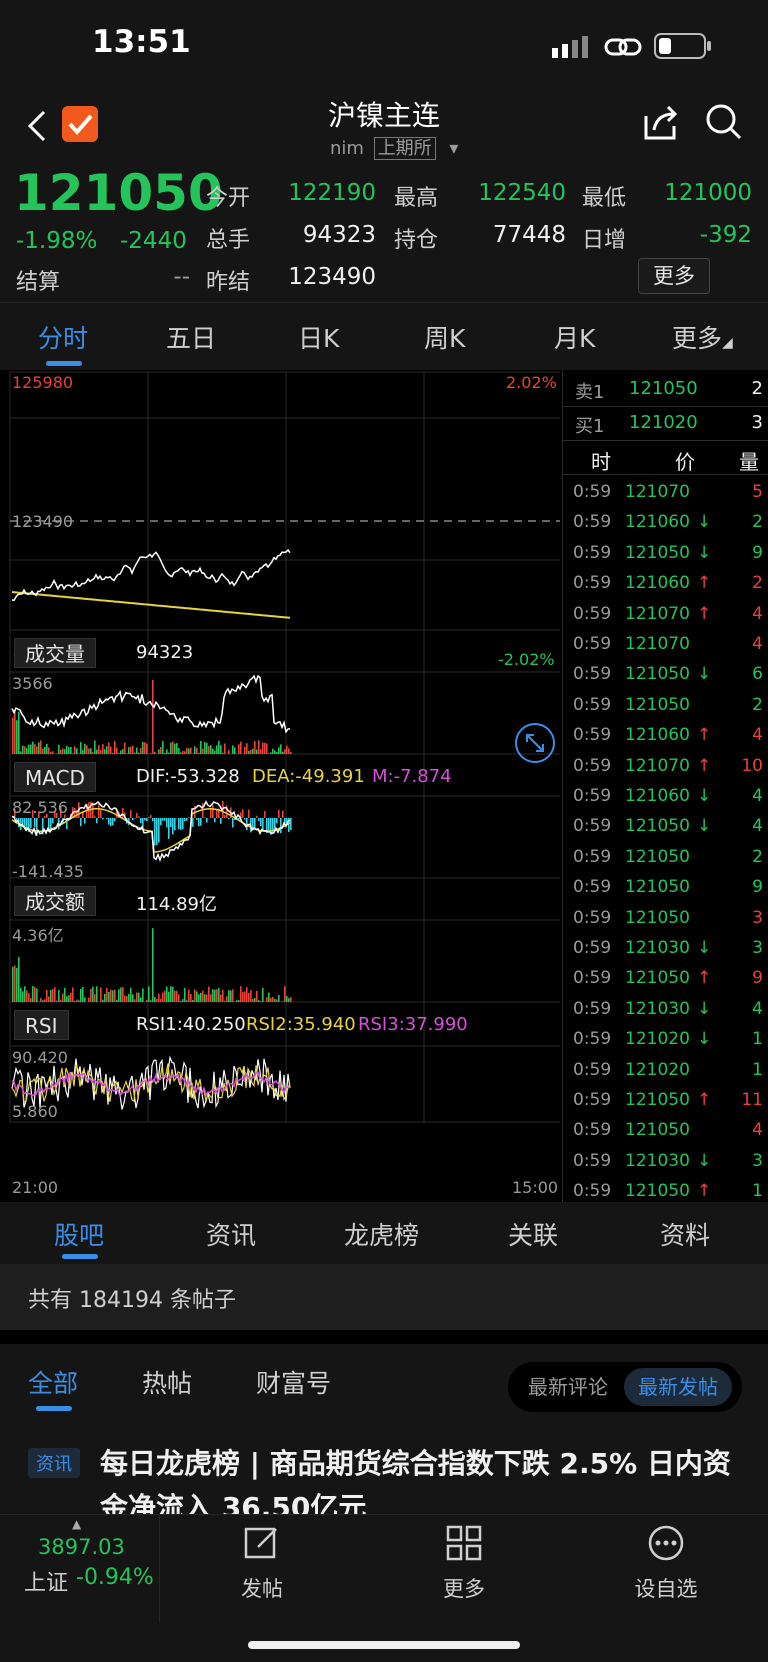 This screenshot has height=1662, width=768. I want to click on bid-label: 买1, so click(590, 426).